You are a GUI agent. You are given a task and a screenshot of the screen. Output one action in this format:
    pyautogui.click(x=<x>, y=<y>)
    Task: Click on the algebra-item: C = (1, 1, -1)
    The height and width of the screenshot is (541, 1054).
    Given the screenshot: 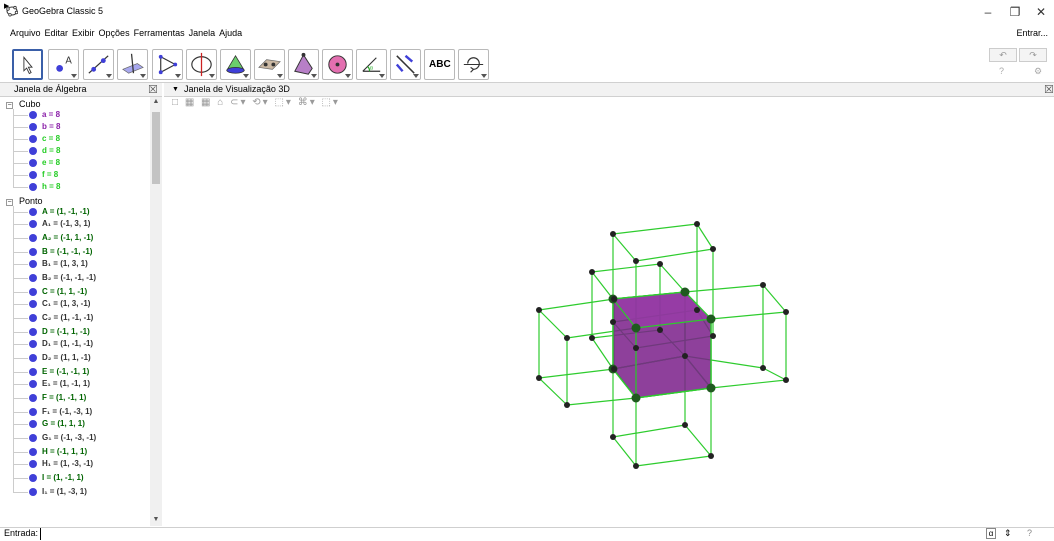 What is the action you would take?
    pyautogui.click(x=64, y=293)
    